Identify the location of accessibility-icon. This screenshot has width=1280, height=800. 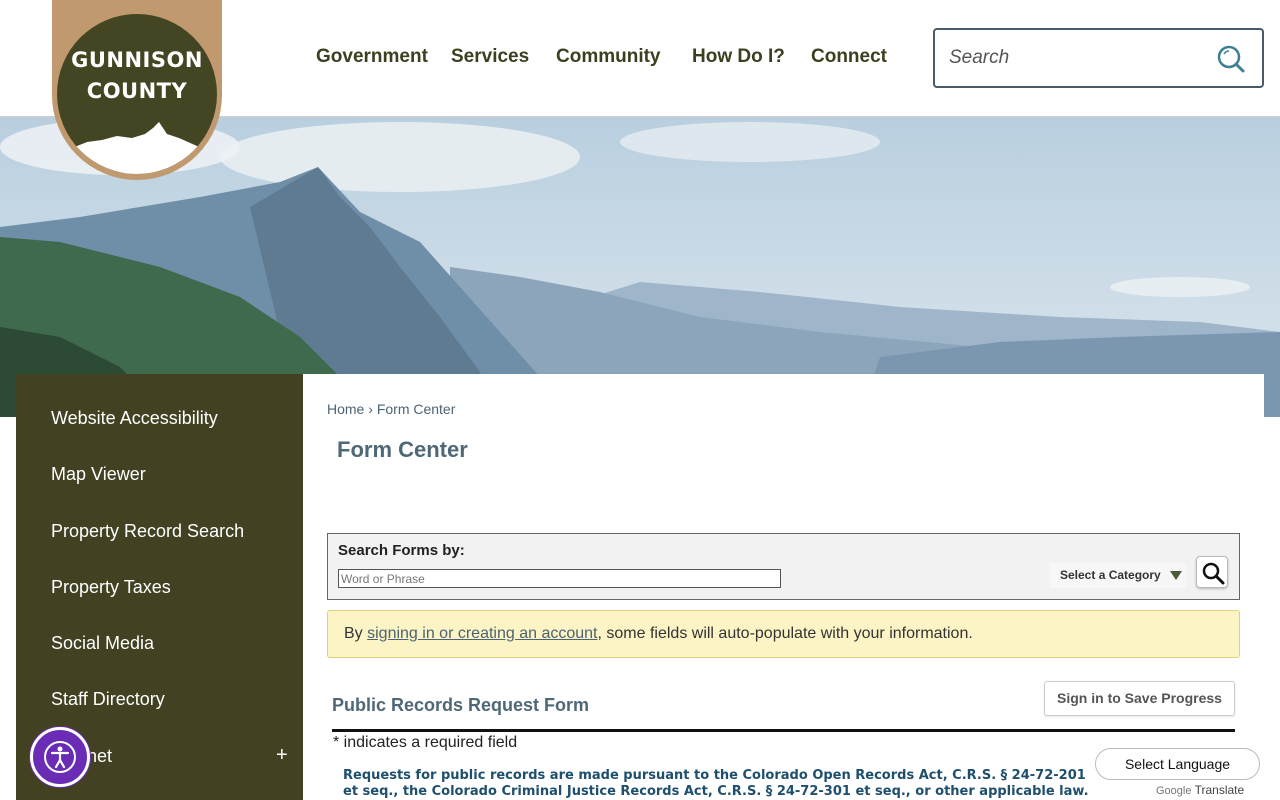
(60, 757).